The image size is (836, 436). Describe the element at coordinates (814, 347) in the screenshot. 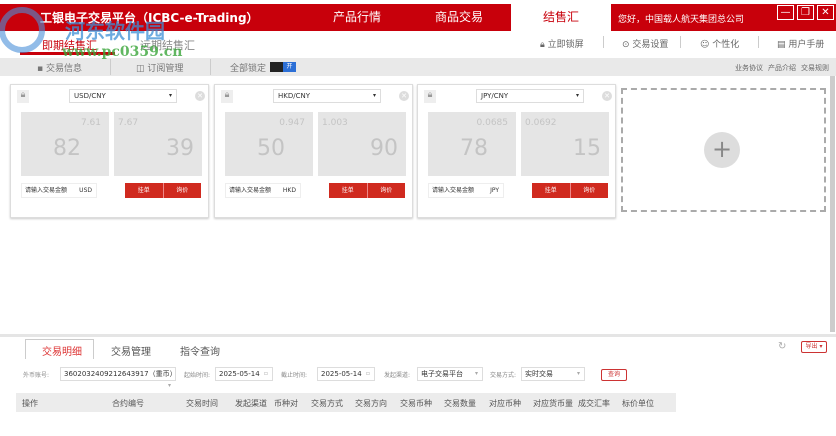

I see `export-button: 导出 ▾` at that location.